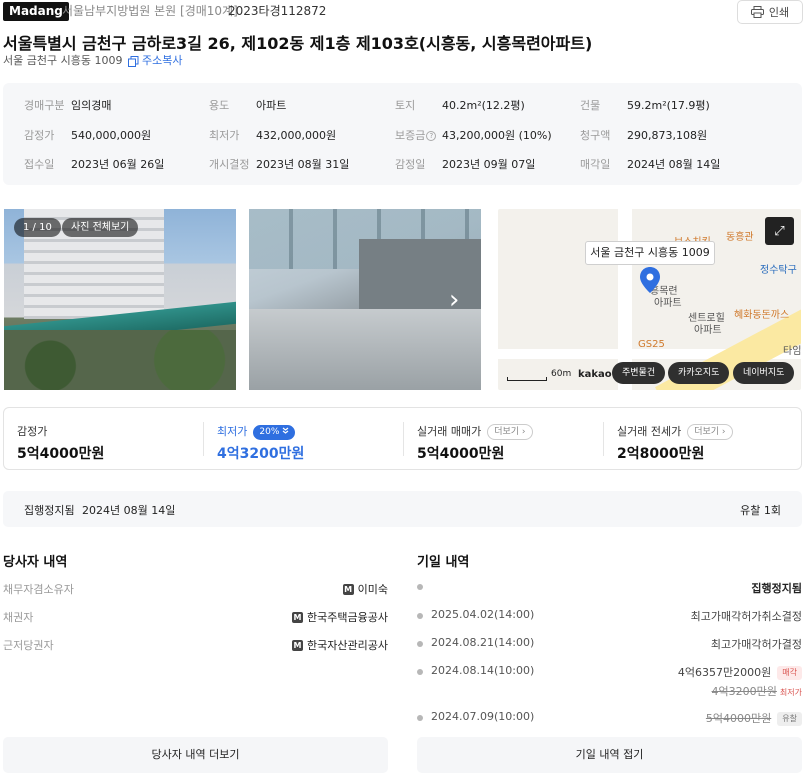  Describe the element at coordinates (94, 164) in the screenshot. I see `info-received-date: 접수일 2023년 06월 26일` at that location.